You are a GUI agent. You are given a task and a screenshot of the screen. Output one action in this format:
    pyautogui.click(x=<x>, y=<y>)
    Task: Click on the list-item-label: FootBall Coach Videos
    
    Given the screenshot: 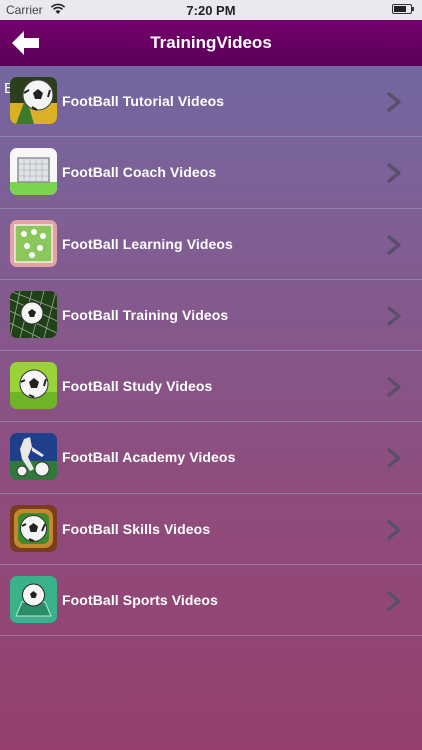 What is the action you would take?
    pyautogui.click(x=139, y=172)
    